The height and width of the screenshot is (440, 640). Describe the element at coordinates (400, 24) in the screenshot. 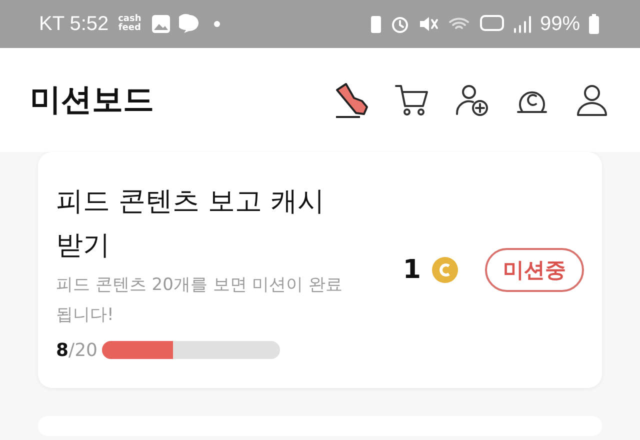

I see `alarm-icon` at that location.